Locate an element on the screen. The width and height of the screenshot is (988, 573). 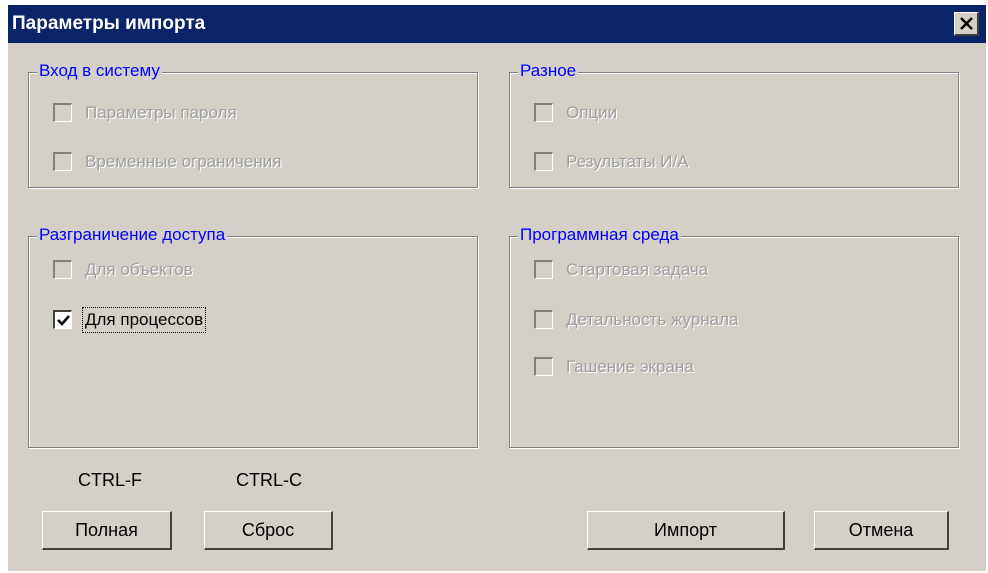
checkbox-label: Опции is located at coordinates (592, 112).